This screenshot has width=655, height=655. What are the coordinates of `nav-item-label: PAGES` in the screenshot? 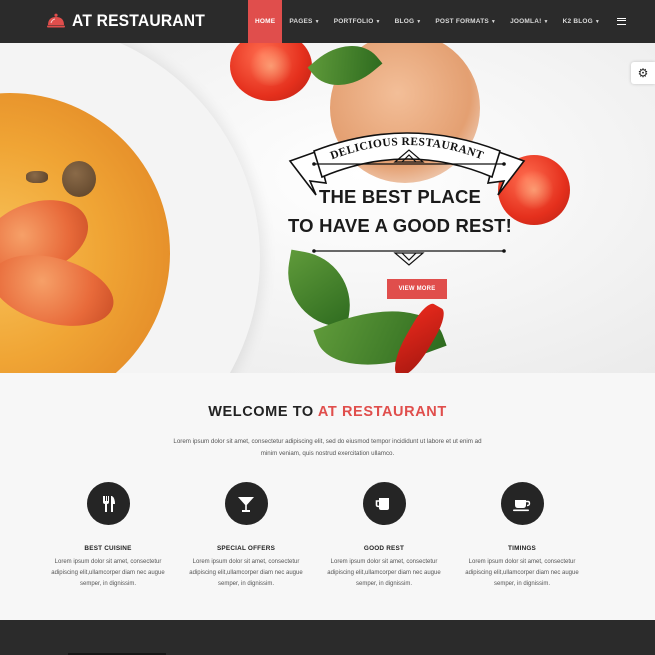 It's located at (301, 21).